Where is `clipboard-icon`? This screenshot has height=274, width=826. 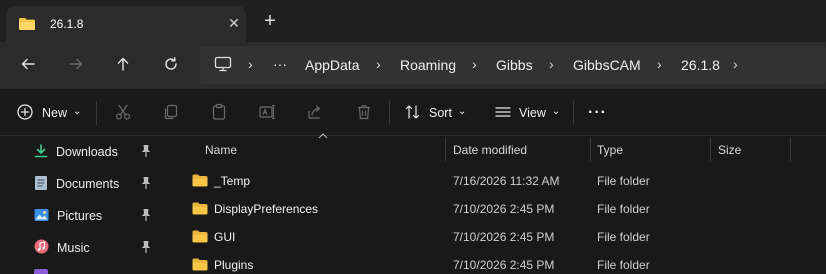
clipboard-icon is located at coordinates (219, 113).